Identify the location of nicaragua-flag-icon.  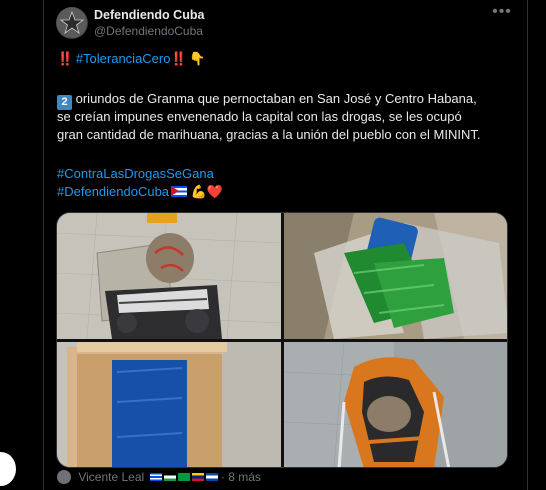
(211, 477).